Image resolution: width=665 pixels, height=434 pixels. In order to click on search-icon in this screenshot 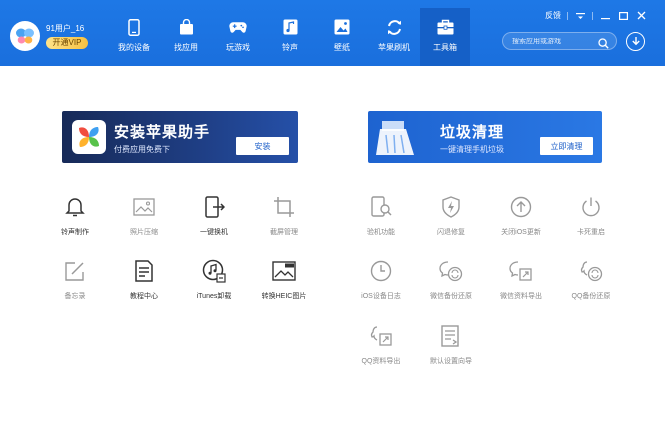, I will do `click(603, 45)`.